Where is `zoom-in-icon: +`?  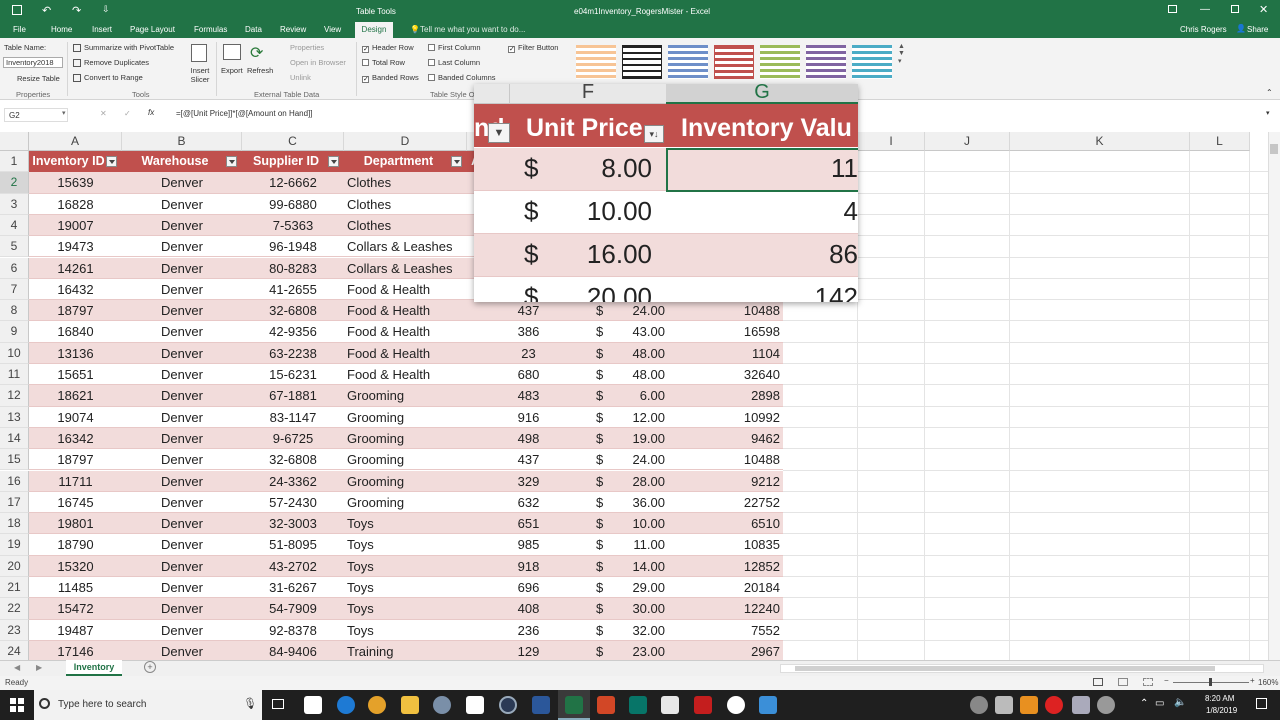 zoom-in-icon: + is located at coordinates (1252, 680).